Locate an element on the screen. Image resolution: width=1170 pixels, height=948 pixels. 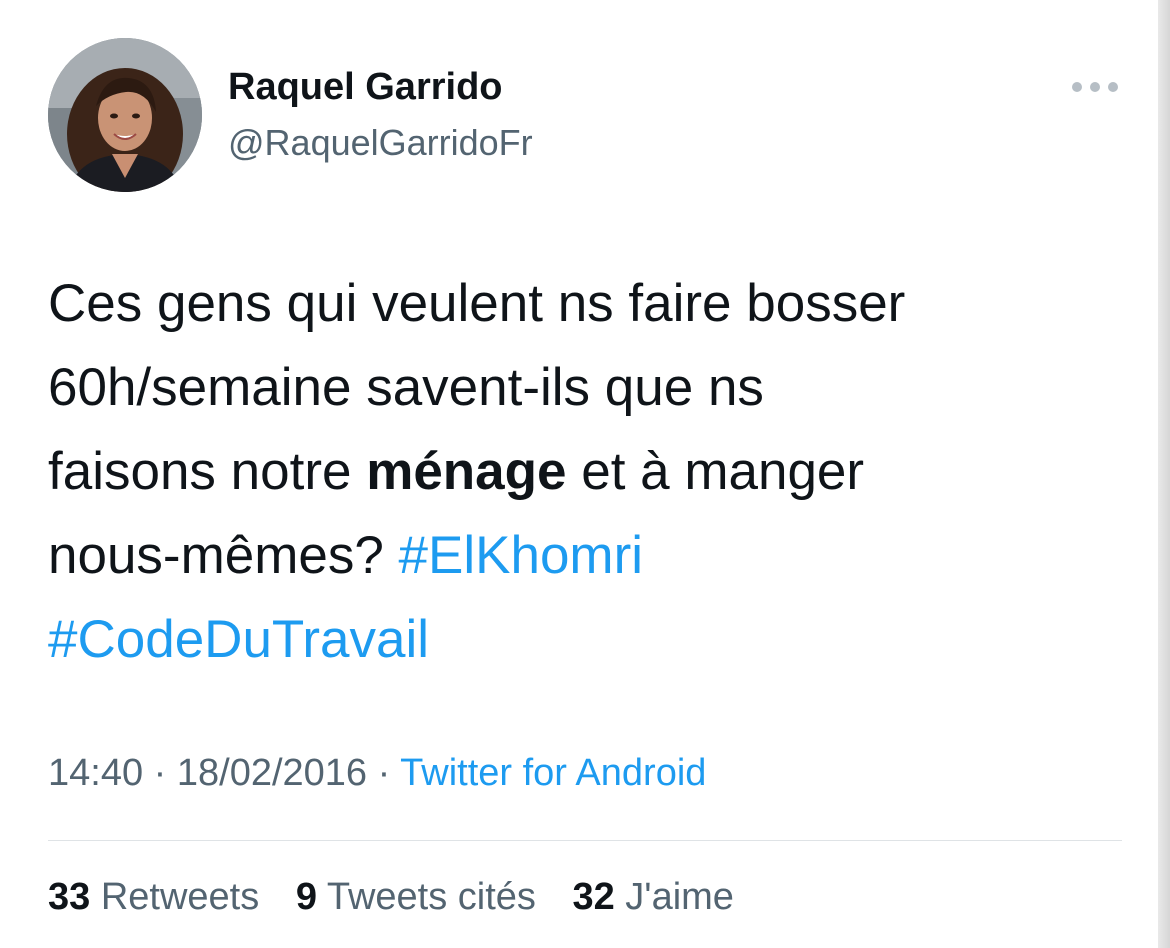
tweet-text-line: Ces gens qui veulent ns faire bosser is located at coordinates (477, 303).